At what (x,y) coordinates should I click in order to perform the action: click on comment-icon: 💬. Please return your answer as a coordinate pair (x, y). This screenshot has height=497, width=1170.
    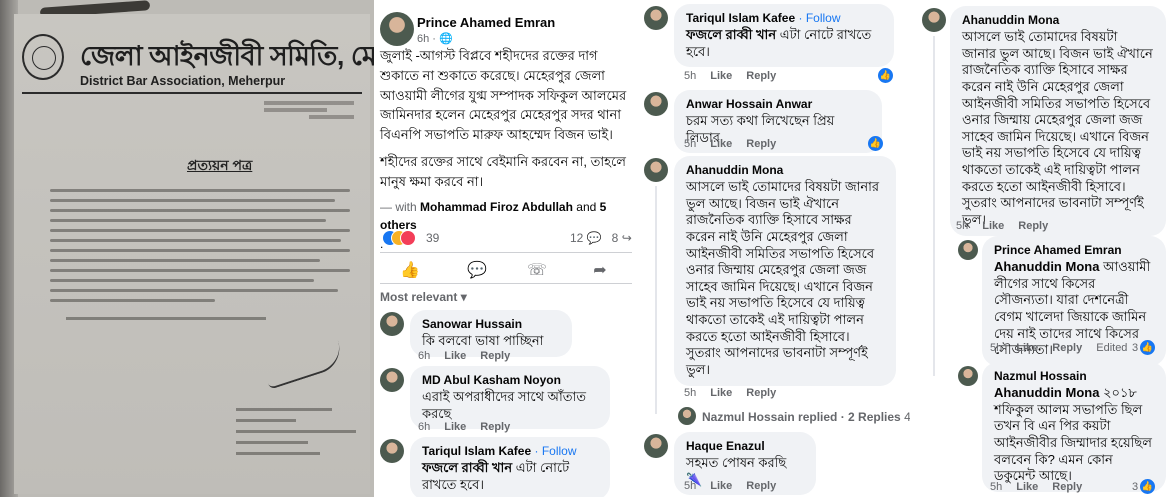
    Looking at the image, I should click on (594, 238).